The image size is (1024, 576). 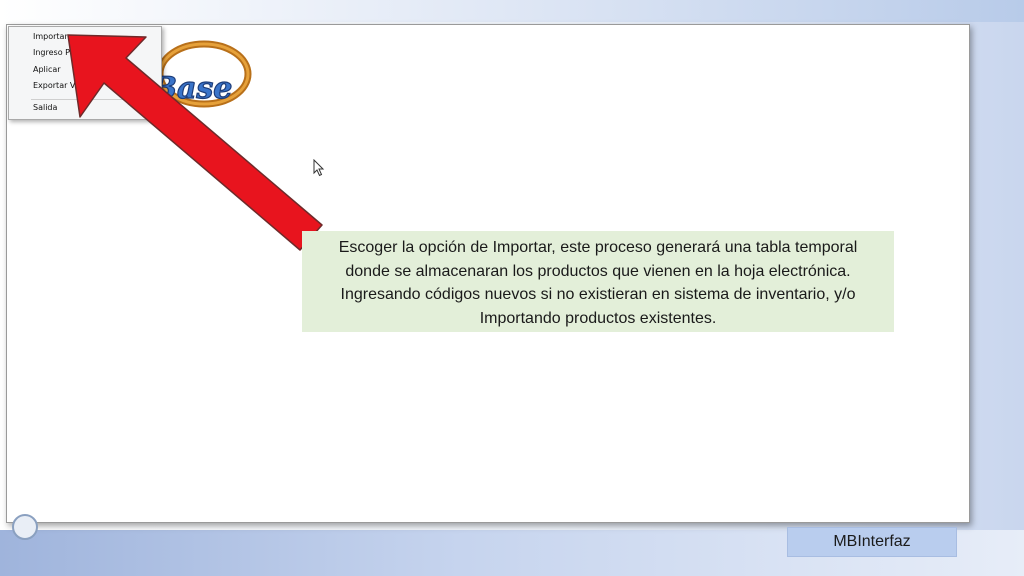 I want to click on menu-item-aplicar: Aplicar, so click(x=47, y=69).